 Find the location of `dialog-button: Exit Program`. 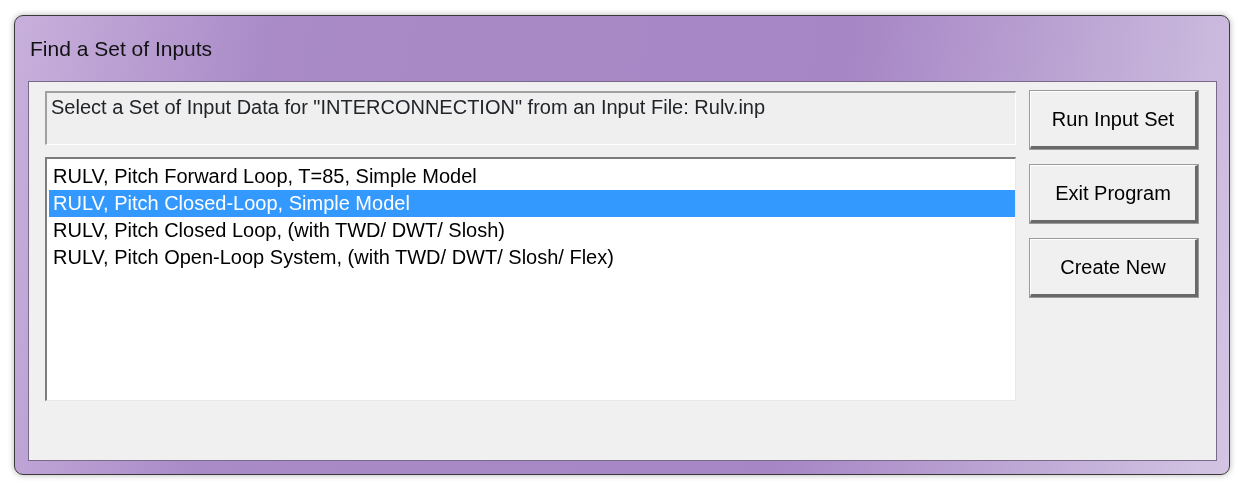

dialog-button: Exit Program is located at coordinates (1114, 194).